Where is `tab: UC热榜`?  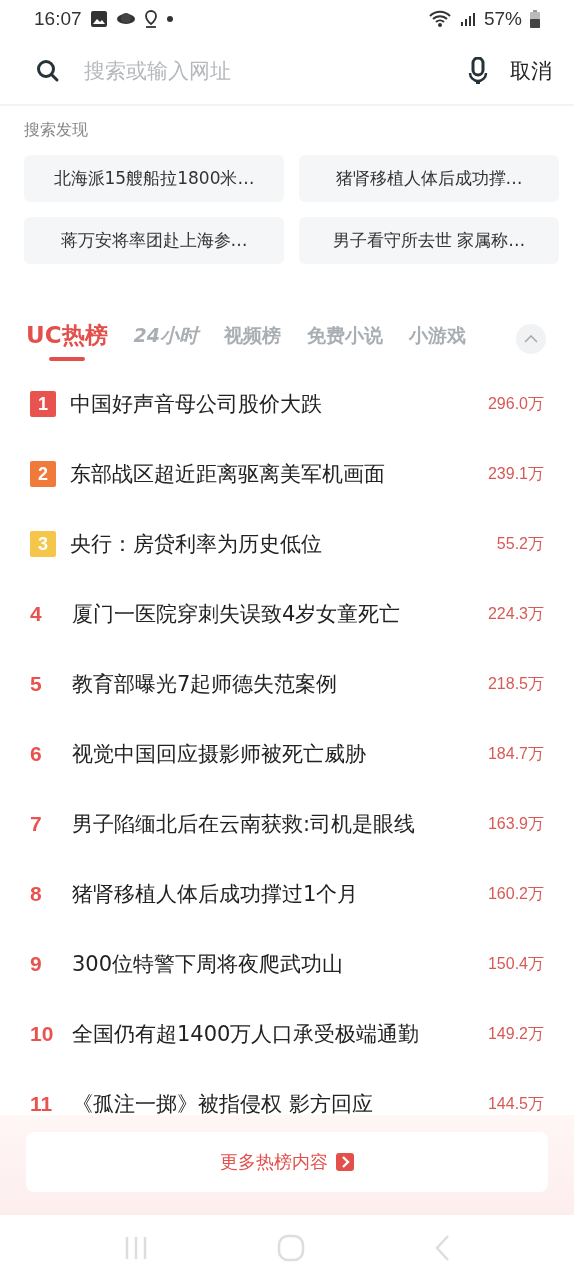
tab: UC热榜 is located at coordinates (67, 342).